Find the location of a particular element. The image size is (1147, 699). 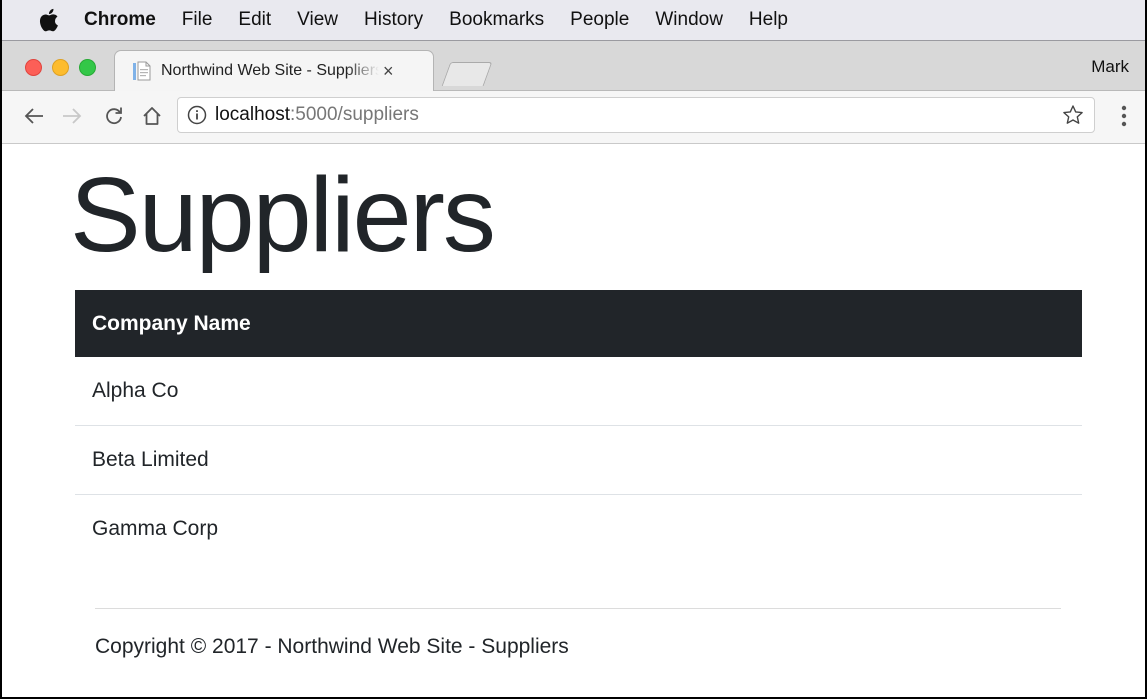

menu-history: History is located at coordinates (393, 20).